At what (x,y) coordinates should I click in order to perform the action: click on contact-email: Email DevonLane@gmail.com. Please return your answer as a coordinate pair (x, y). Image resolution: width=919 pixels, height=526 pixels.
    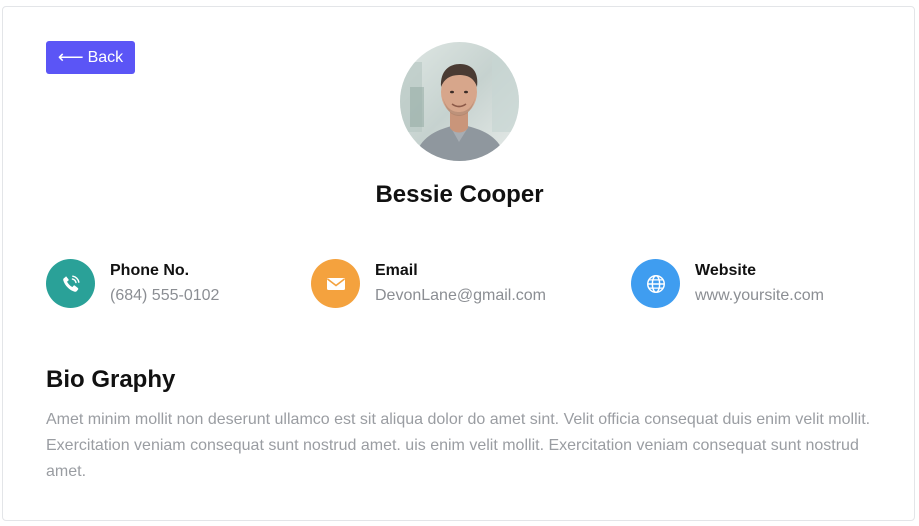
    Looking at the image, I should click on (428, 283).